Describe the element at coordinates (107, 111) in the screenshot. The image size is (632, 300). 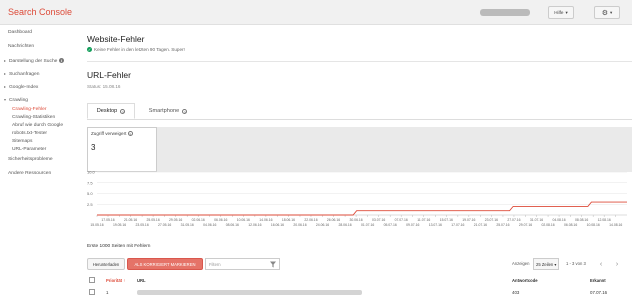
I see `tab-label: Desktop` at that location.